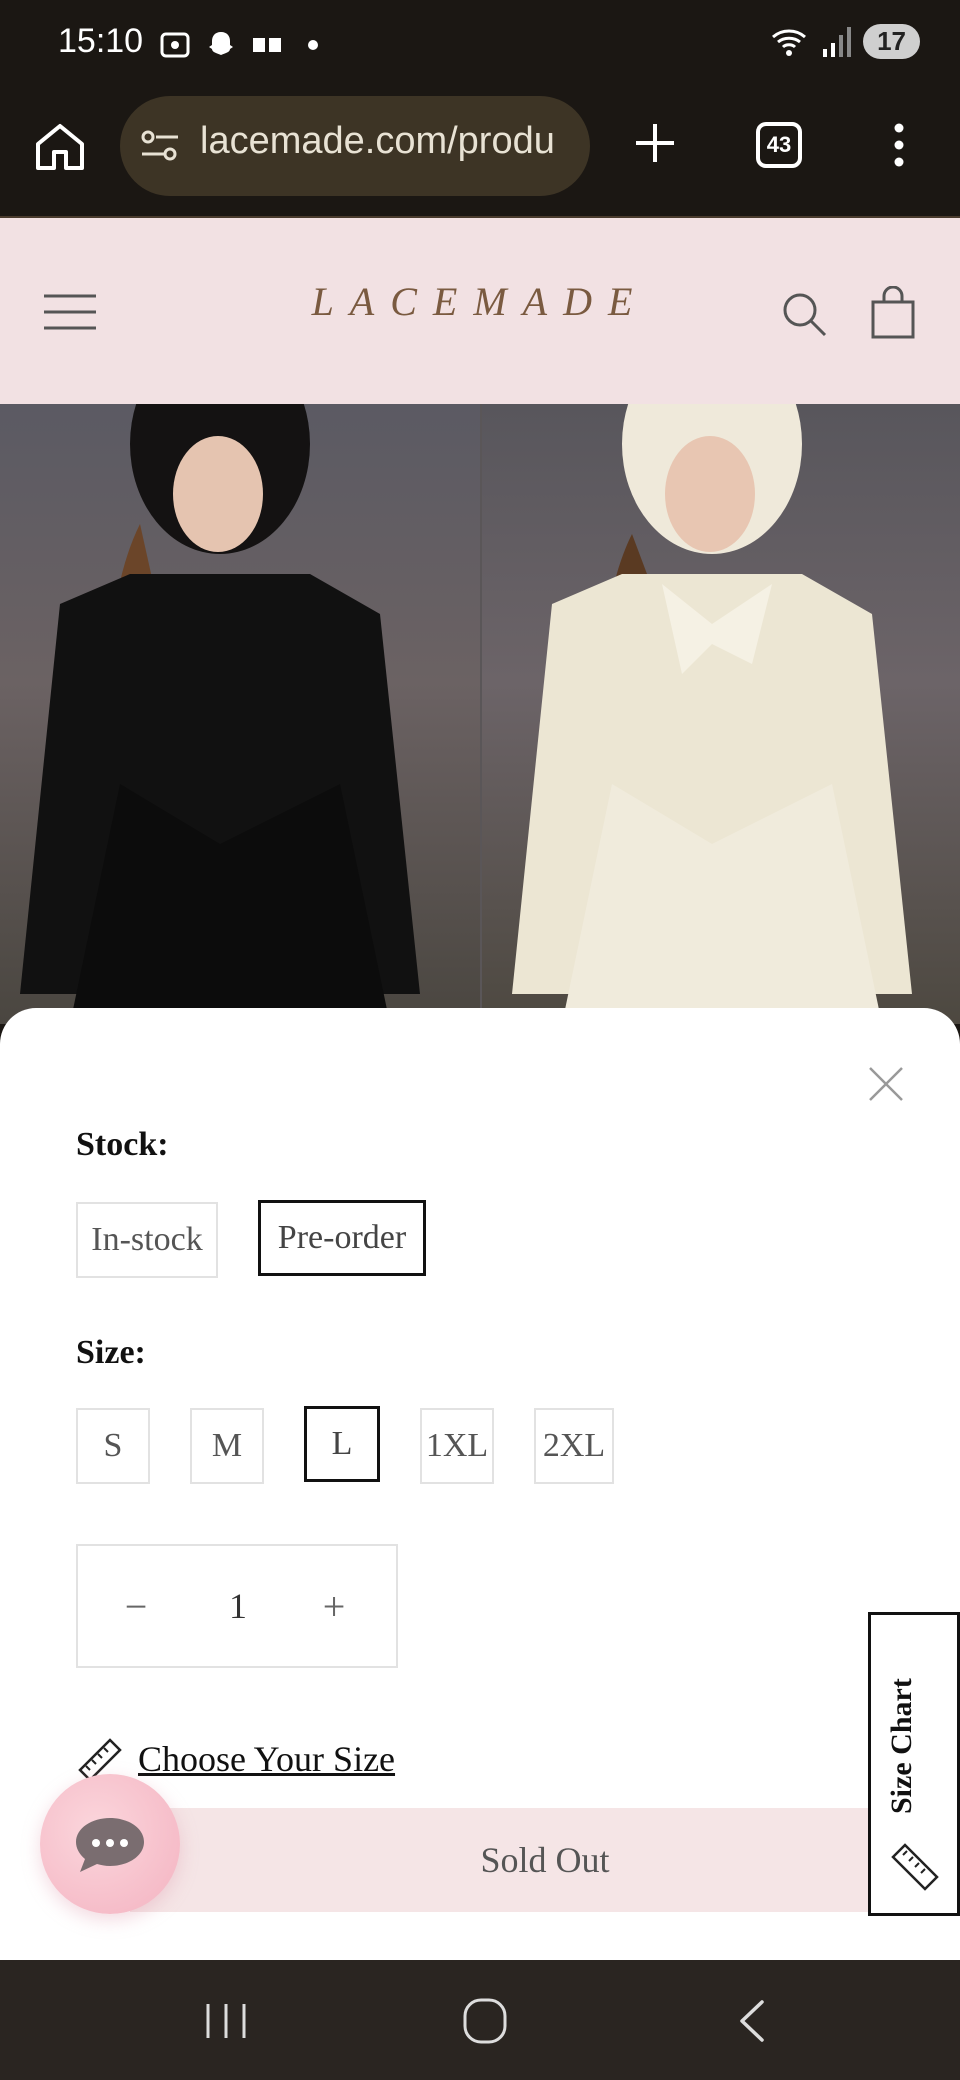 The width and height of the screenshot is (960, 2080). Describe the element at coordinates (122, 1144) in the screenshot. I see `stock-label: Stock:` at that location.